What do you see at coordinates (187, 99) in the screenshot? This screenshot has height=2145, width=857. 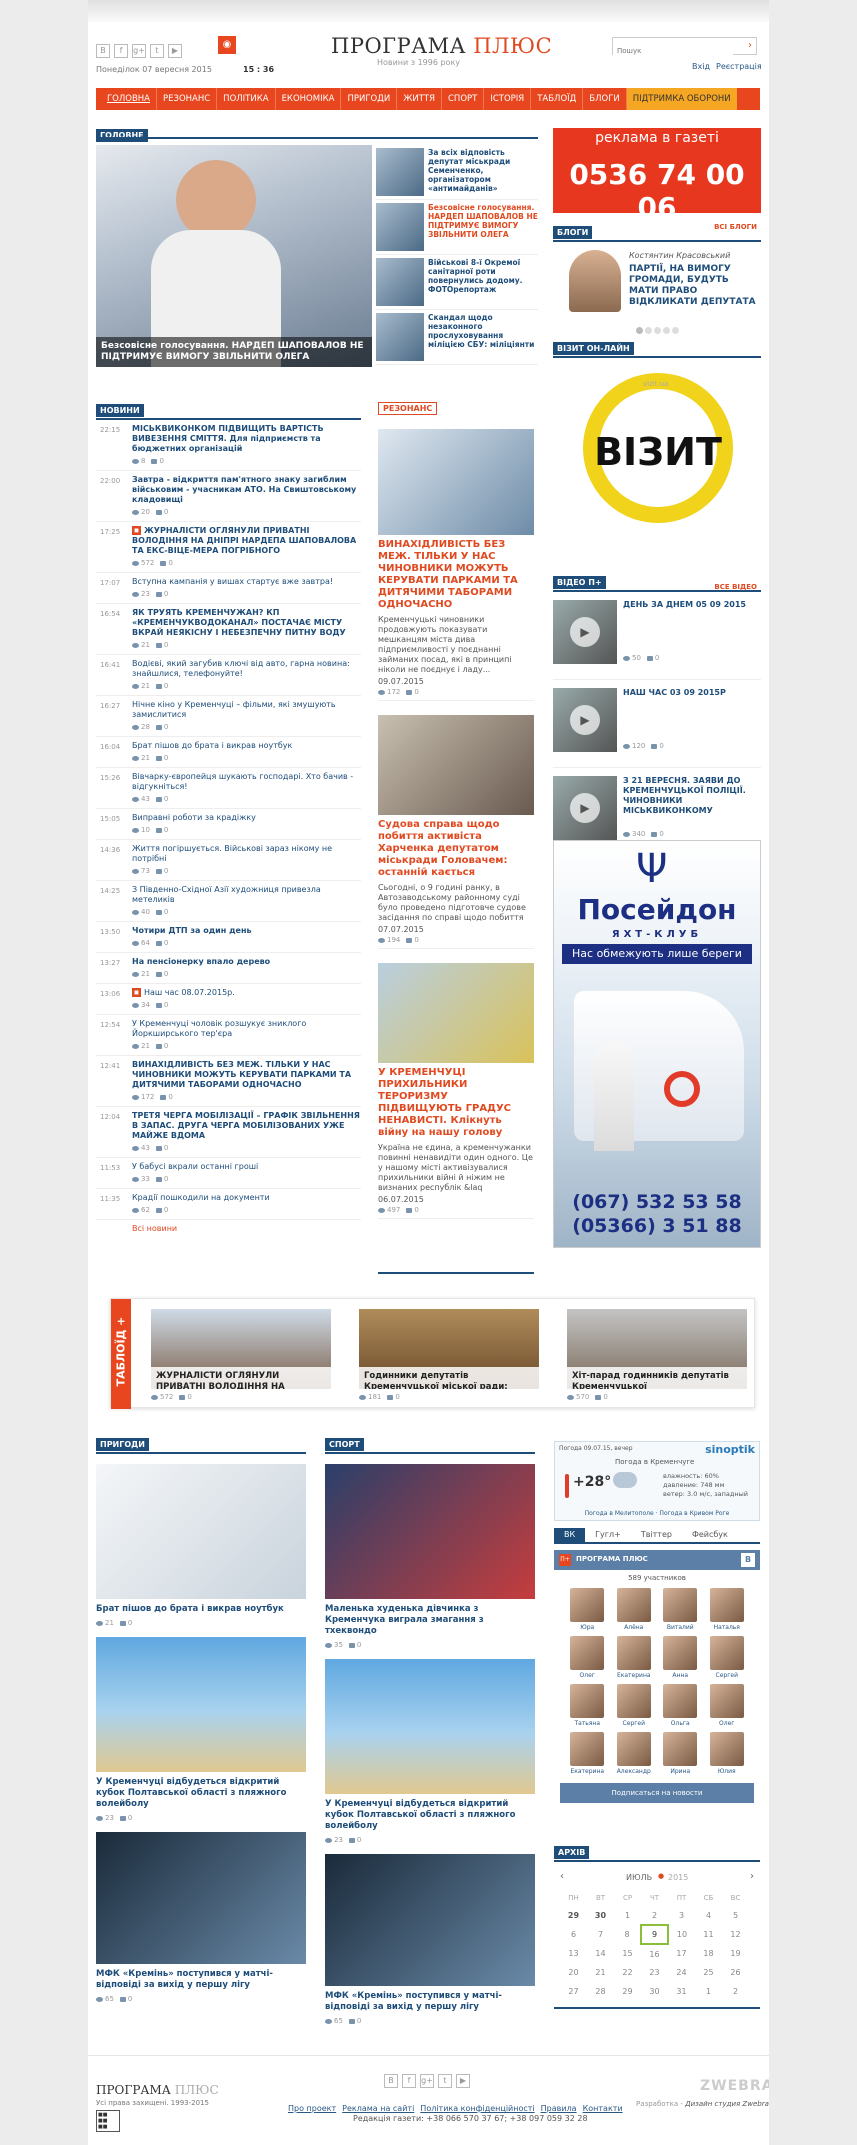 I see `nav-item: РЕЗОНАНС` at bounding box center [187, 99].